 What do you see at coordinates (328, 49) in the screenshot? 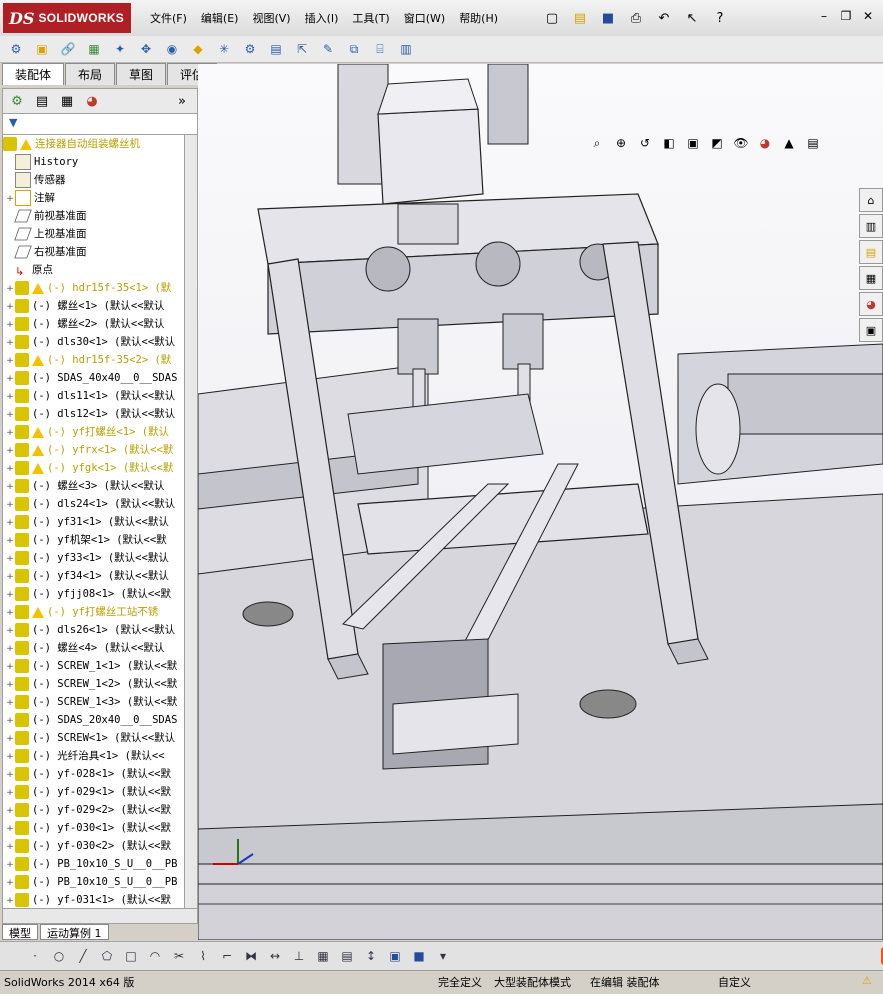
I see `explode-line-sketch-icon: ✎` at bounding box center [328, 49].